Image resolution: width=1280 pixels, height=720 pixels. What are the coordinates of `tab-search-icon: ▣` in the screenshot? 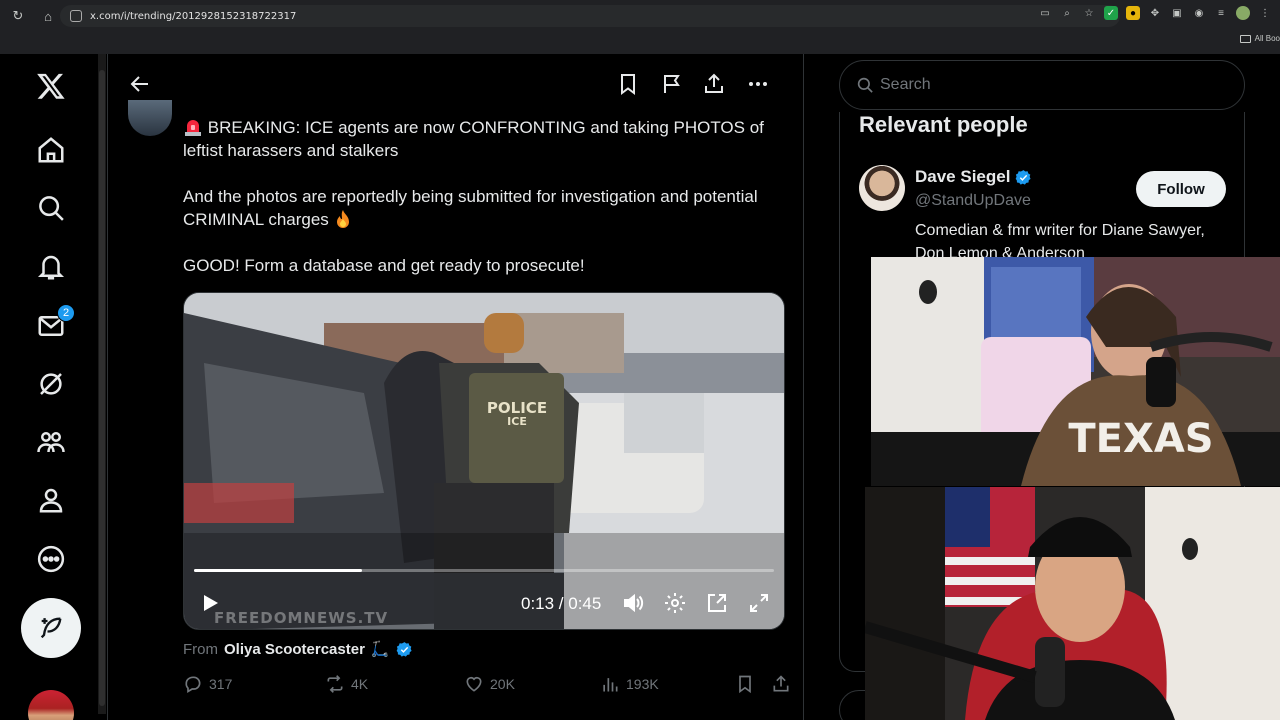 It's located at (1177, 13).